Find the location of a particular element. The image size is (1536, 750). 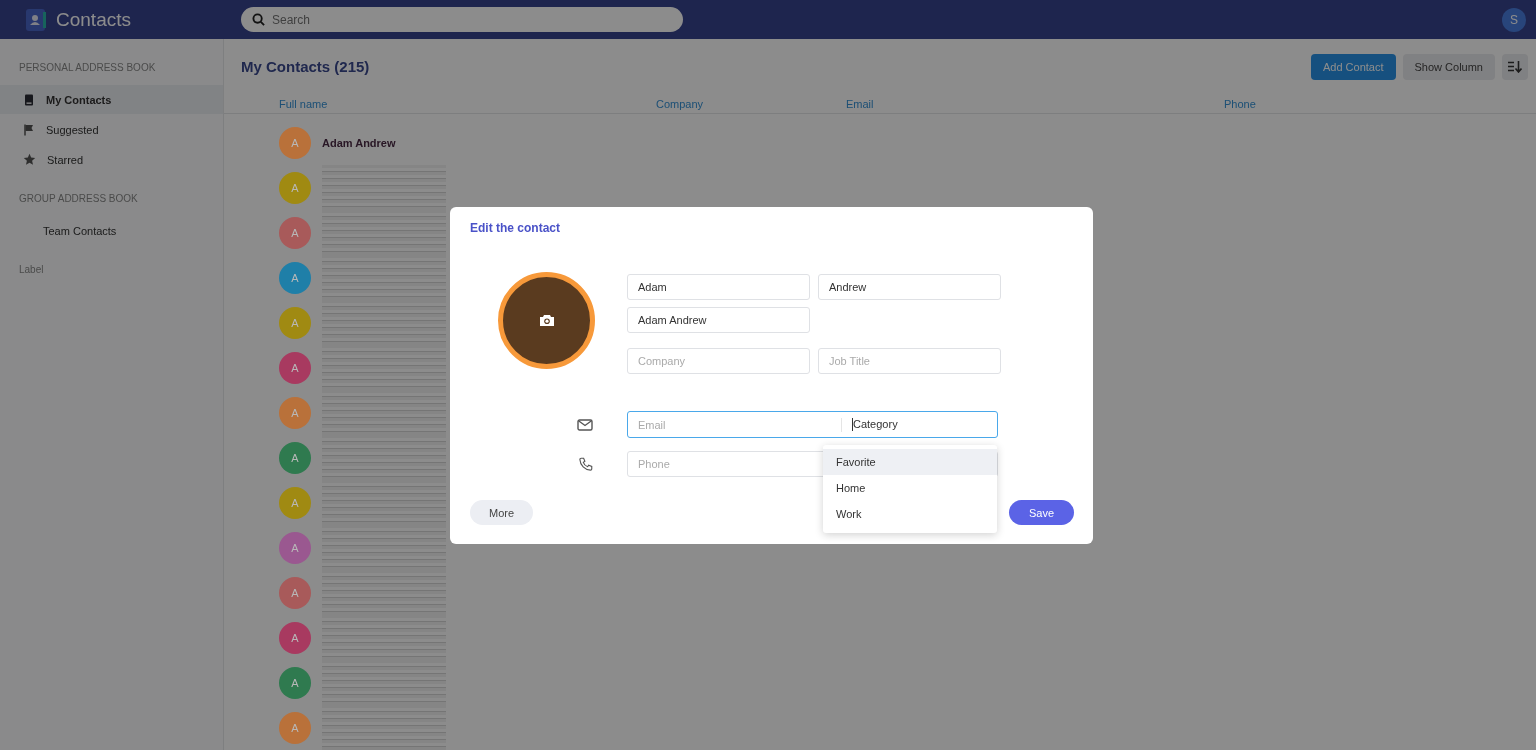

email-field: Email Category is located at coordinates (812, 424).